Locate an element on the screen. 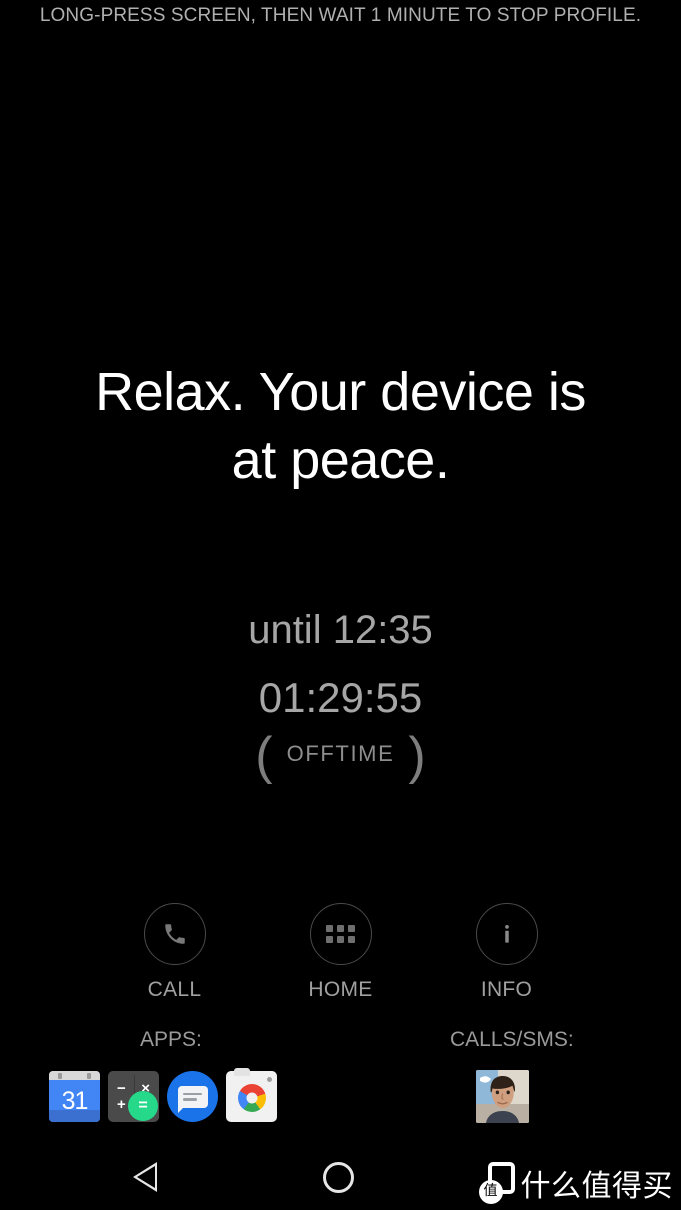  headline-line-2: at peace. is located at coordinates (340, 460).